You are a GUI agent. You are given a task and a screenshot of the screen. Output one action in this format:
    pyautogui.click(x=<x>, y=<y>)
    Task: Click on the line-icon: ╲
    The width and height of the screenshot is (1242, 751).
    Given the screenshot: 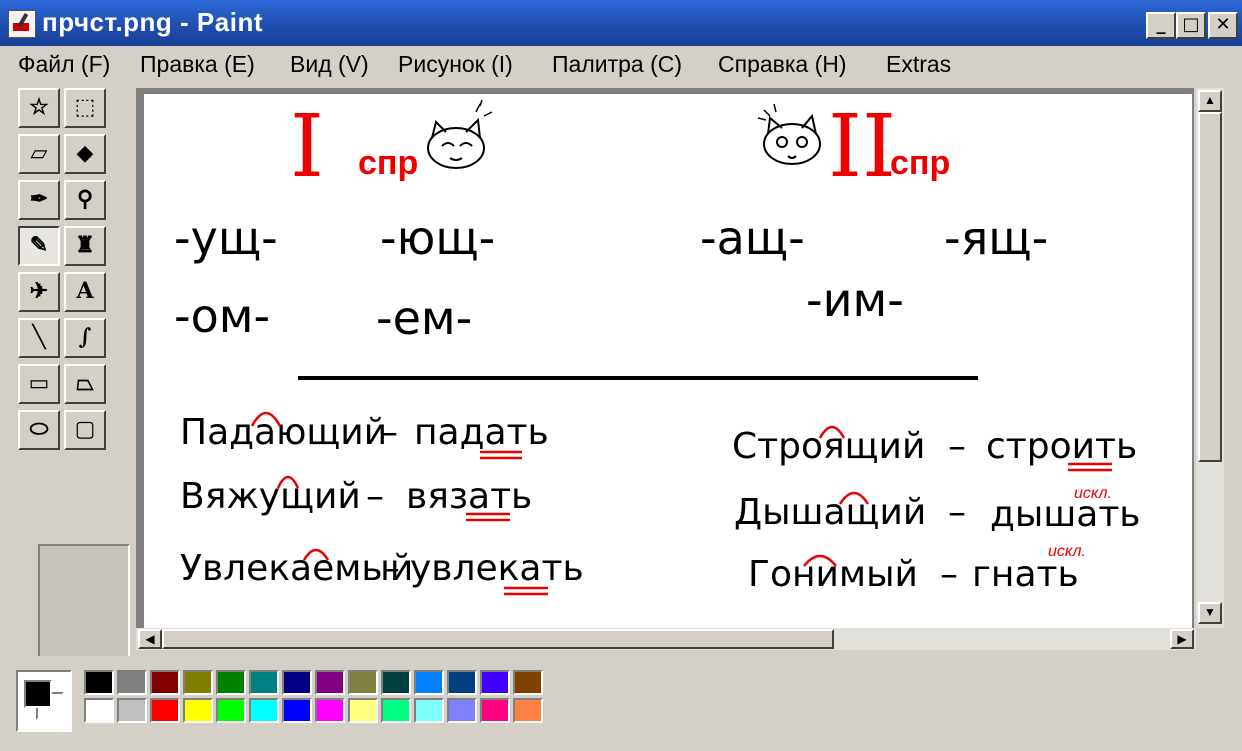 What is the action you would take?
    pyautogui.click(x=39, y=338)
    